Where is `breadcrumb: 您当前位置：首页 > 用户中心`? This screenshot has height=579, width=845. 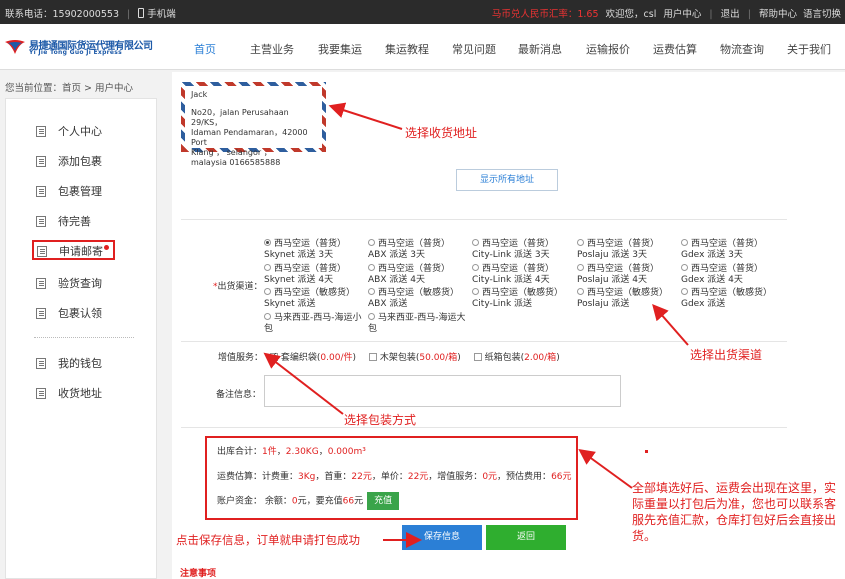 breadcrumb: 您当前位置：首页 > 用户中心 is located at coordinates (69, 88).